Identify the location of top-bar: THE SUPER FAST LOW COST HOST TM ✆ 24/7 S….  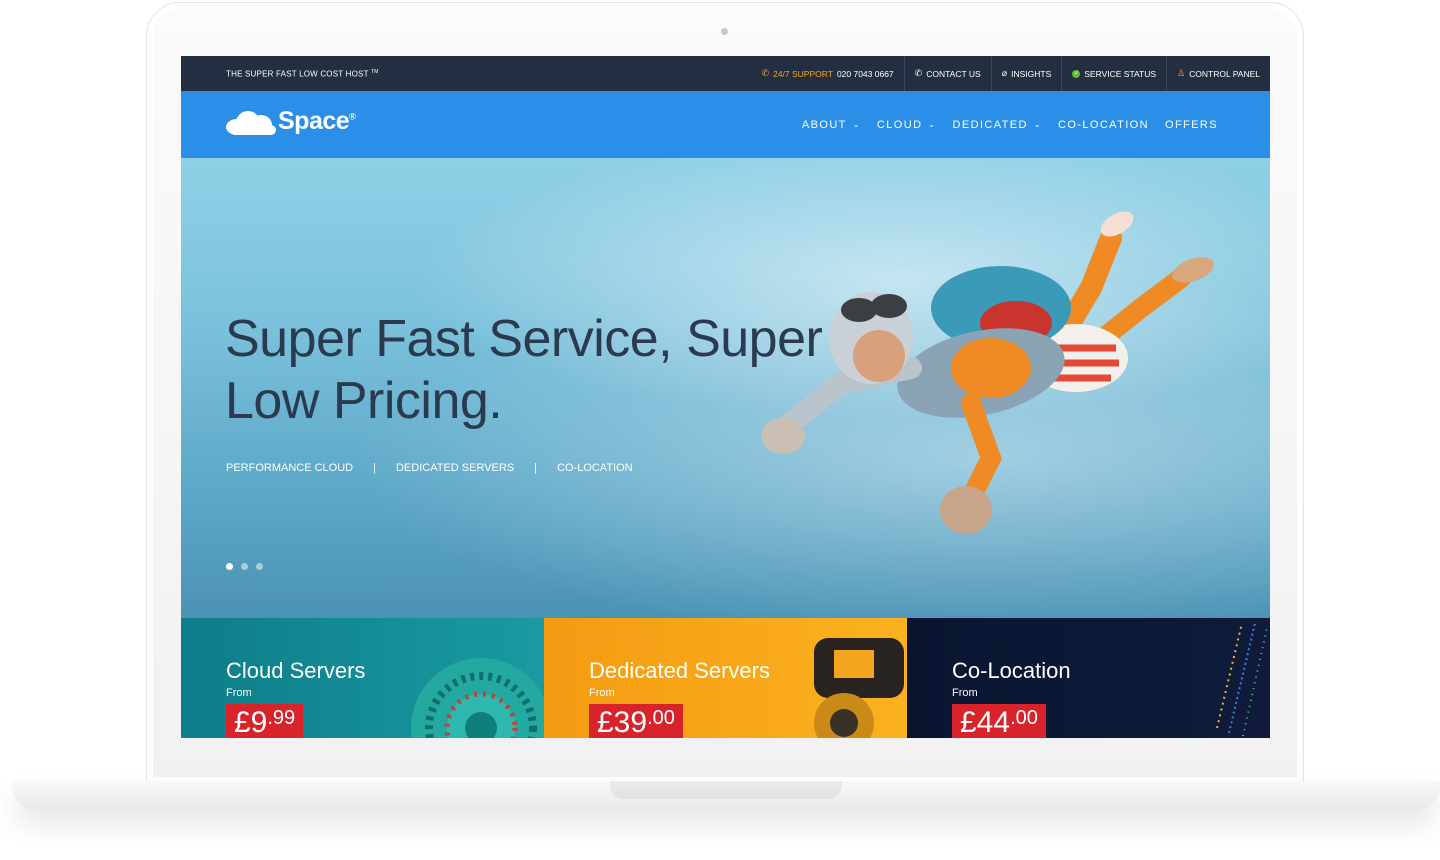
(725, 73).